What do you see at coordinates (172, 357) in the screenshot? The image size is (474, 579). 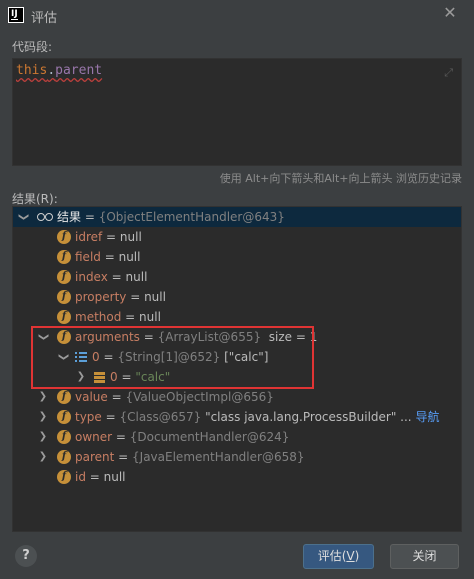 I see `highlight-annotation-box` at bounding box center [172, 357].